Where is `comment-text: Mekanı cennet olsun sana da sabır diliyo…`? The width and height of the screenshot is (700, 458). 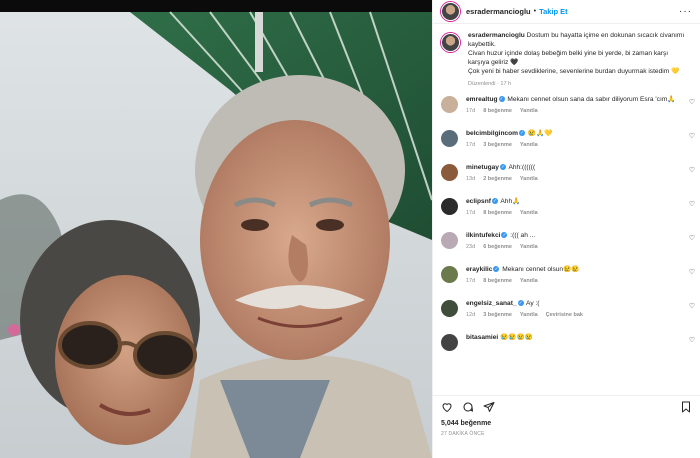 comment-text: Mekanı cennet olsun sana da sabır diliyo… is located at coordinates (590, 99).